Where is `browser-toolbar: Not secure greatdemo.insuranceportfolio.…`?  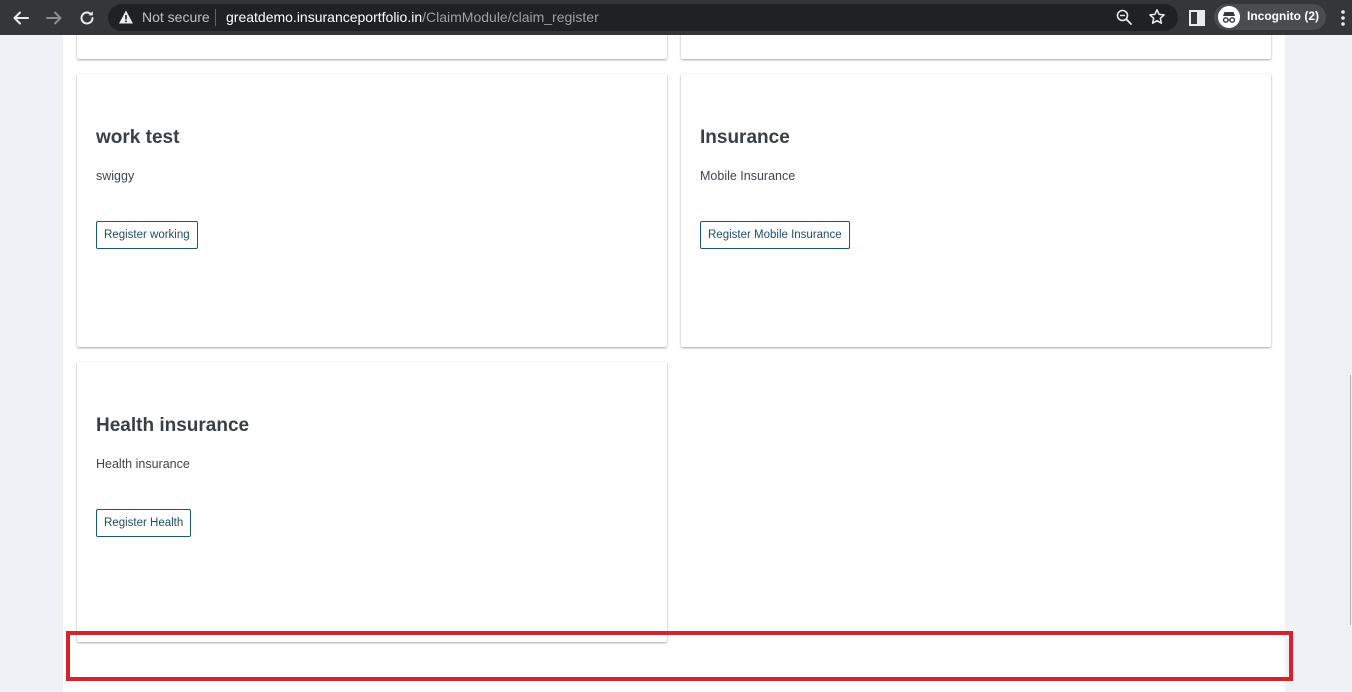 browser-toolbar: Not secure greatdemo.insuranceportfolio.… is located at coordinates (676, 17).